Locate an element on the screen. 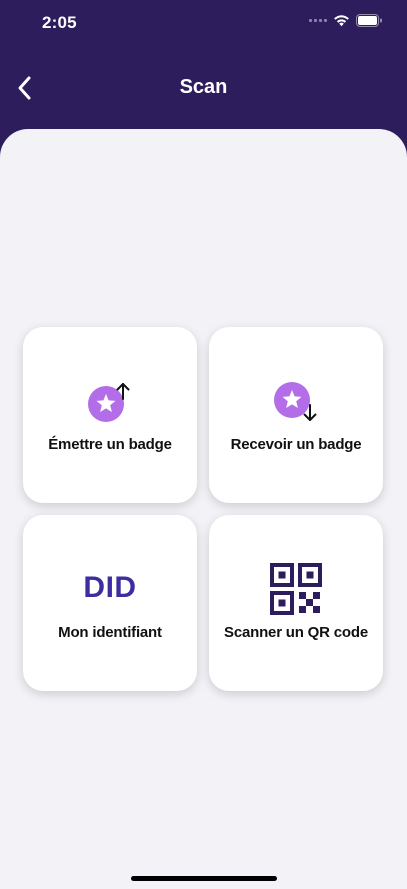 The width and height of the screenshot is (407, 889). qr-code-icon is located at coordinates (296, 589).